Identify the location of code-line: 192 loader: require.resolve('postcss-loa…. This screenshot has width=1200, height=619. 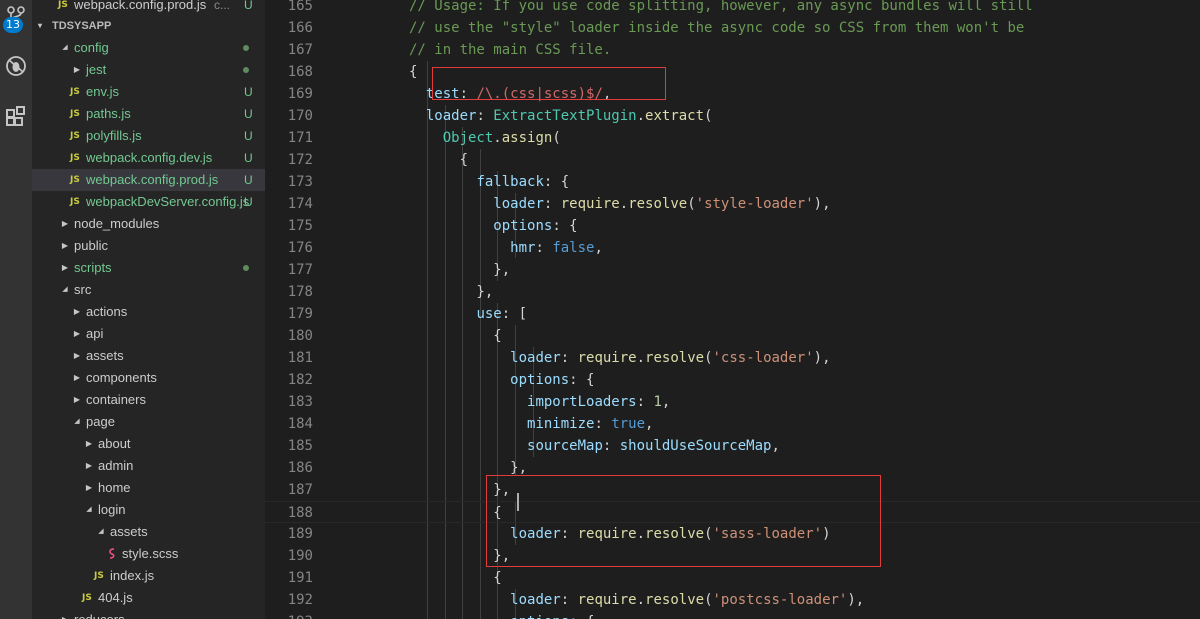
(732, 600).